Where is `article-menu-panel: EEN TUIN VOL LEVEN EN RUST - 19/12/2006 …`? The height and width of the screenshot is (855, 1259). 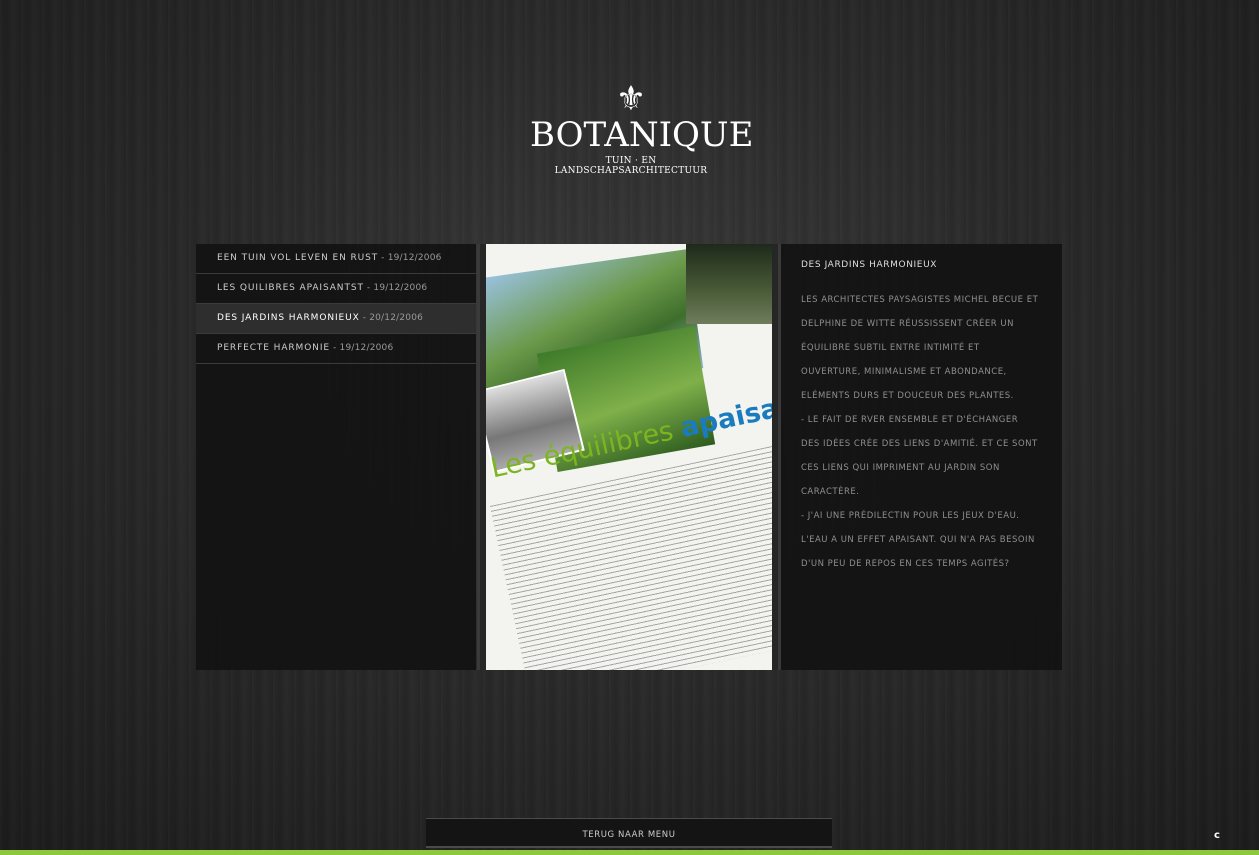 article-menu-panel: EEN TUIN VOL LEVEN EN RUST - 19/12/2006 … is located at coordinates (336, 457).